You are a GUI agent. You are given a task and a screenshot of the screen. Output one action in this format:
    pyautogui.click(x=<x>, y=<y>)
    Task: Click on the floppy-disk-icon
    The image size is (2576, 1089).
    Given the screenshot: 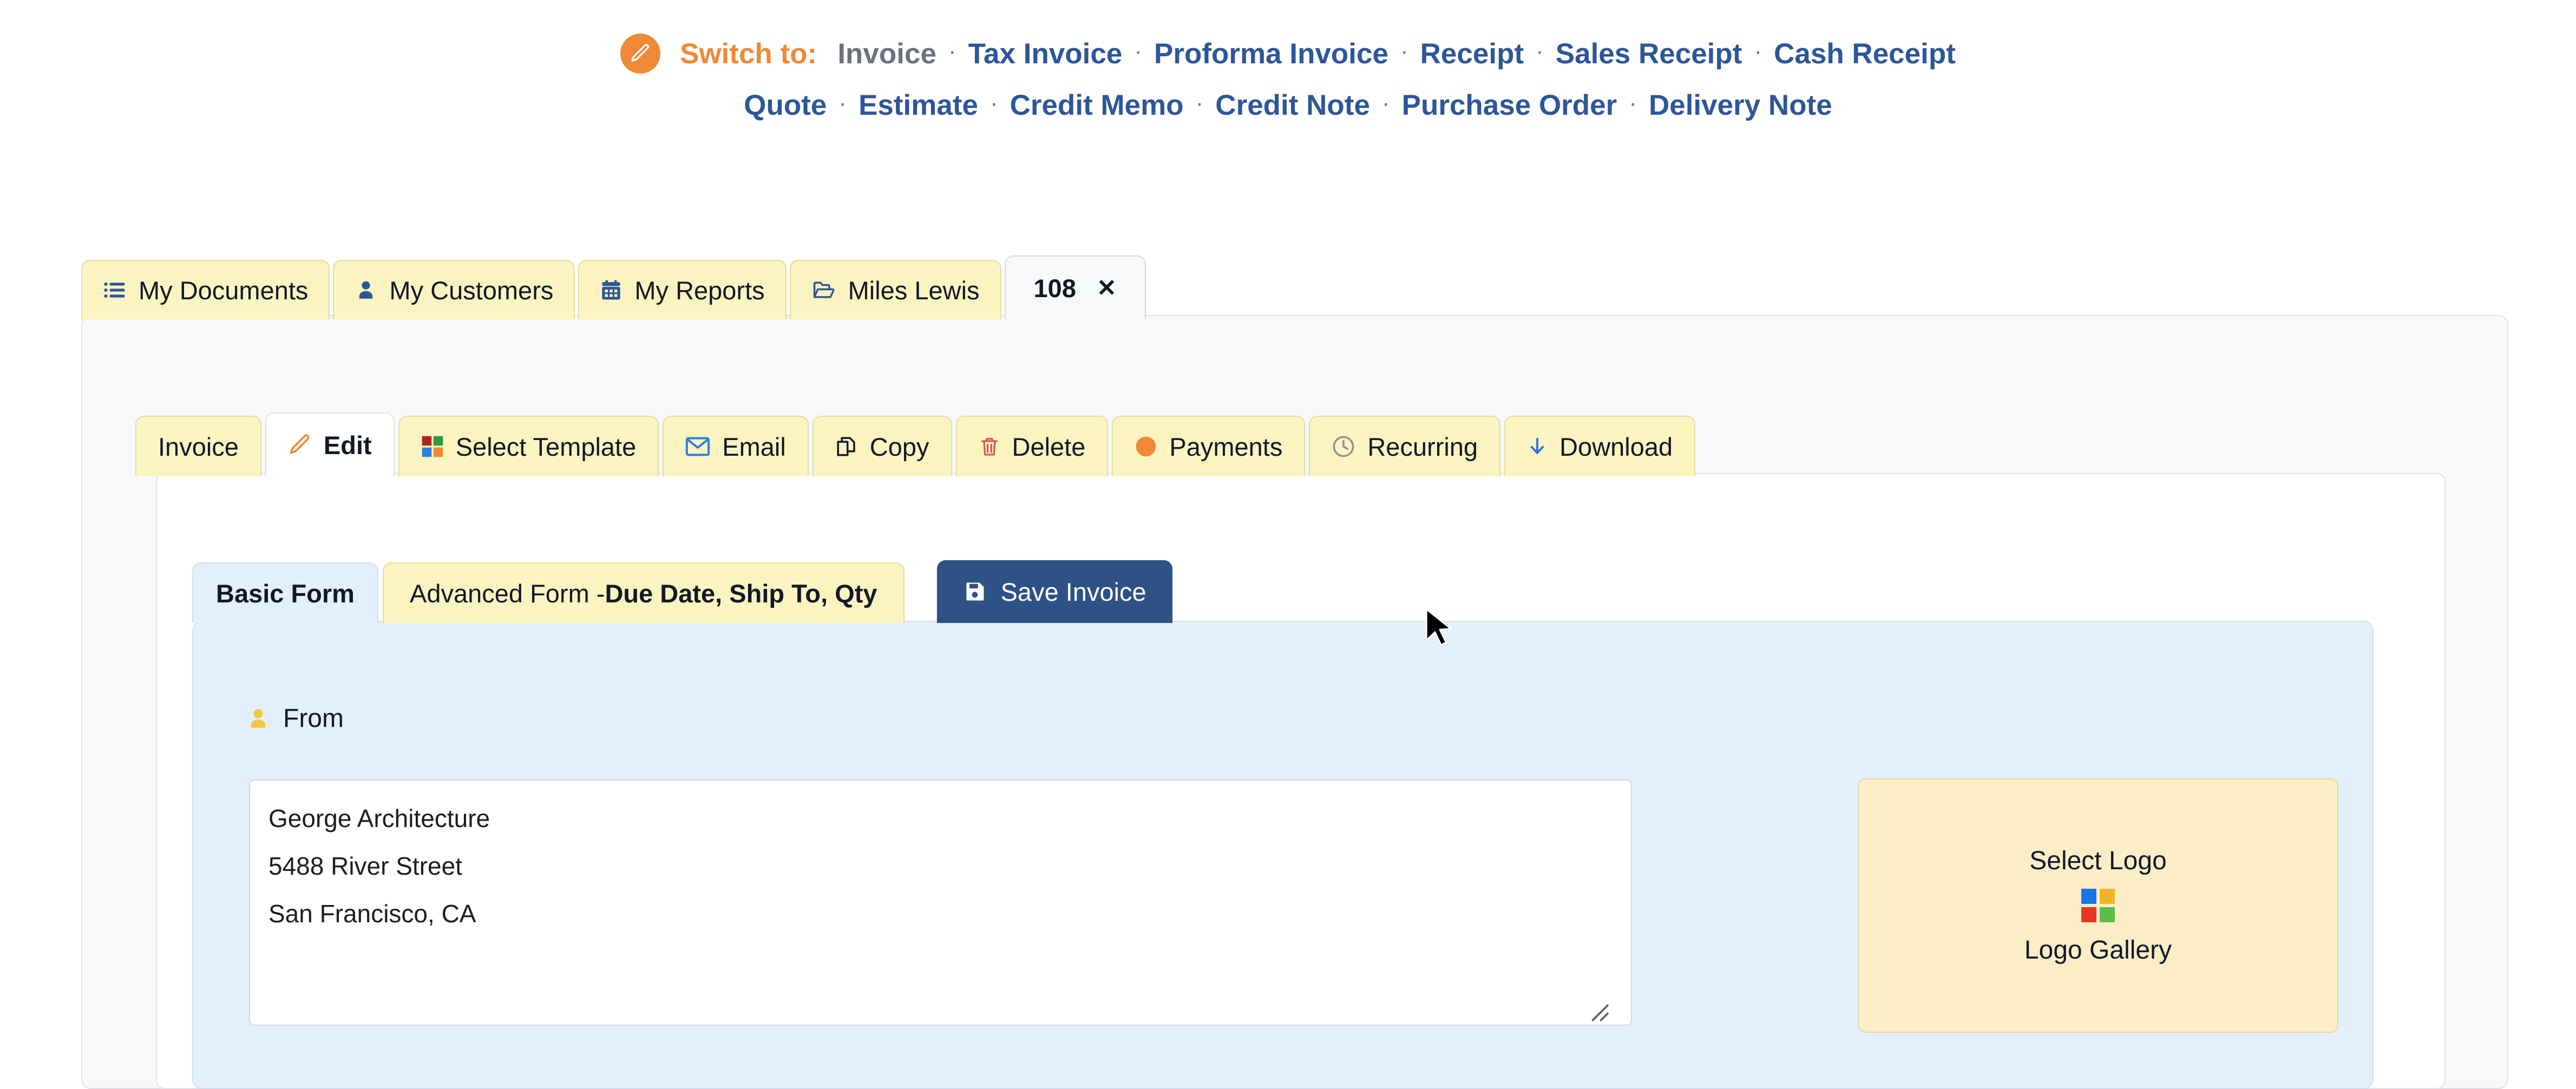 What is the action you would take?
    pyautogui.click(x=975, y=591)
    